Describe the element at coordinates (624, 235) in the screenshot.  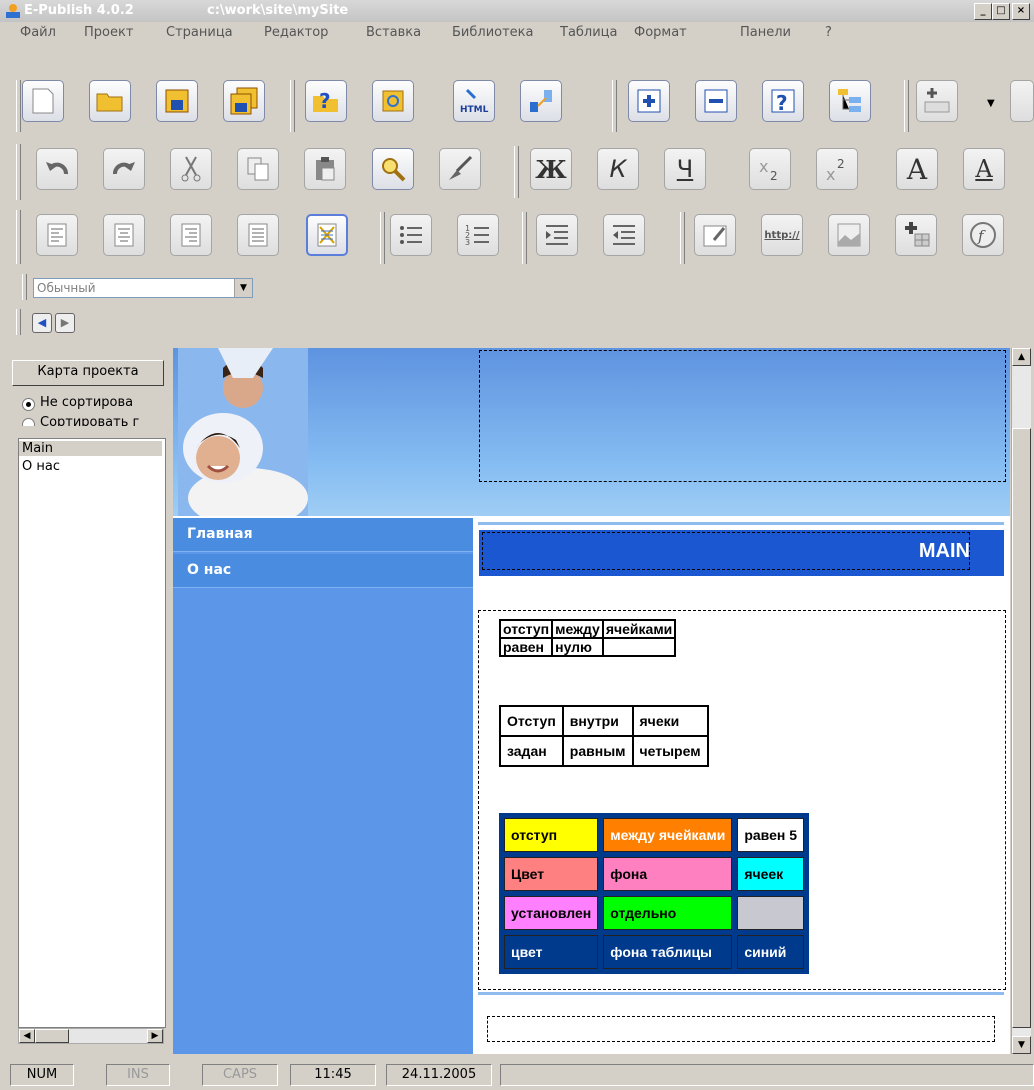
I see `outdent-button` at that location.